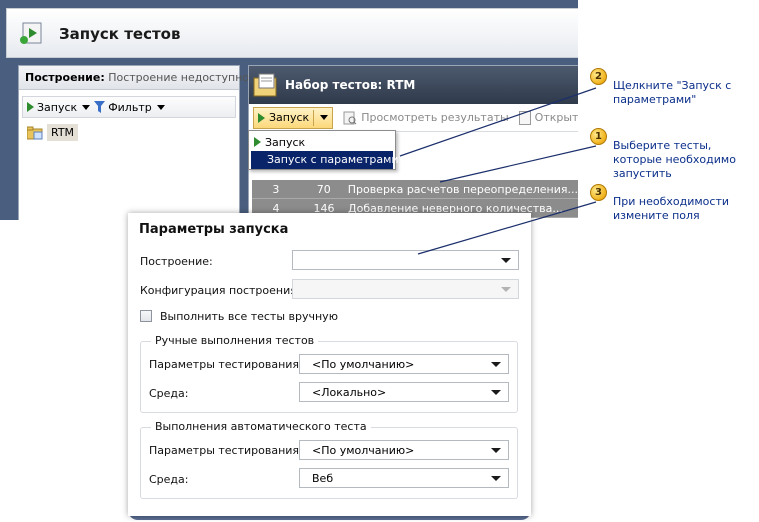 The width and height of the screenshot is (759, 522). What do you see at coordinates (169, 393) in the screenshot?
I see `manual-environment-label: Среда:` at bounding box center [169, 393].